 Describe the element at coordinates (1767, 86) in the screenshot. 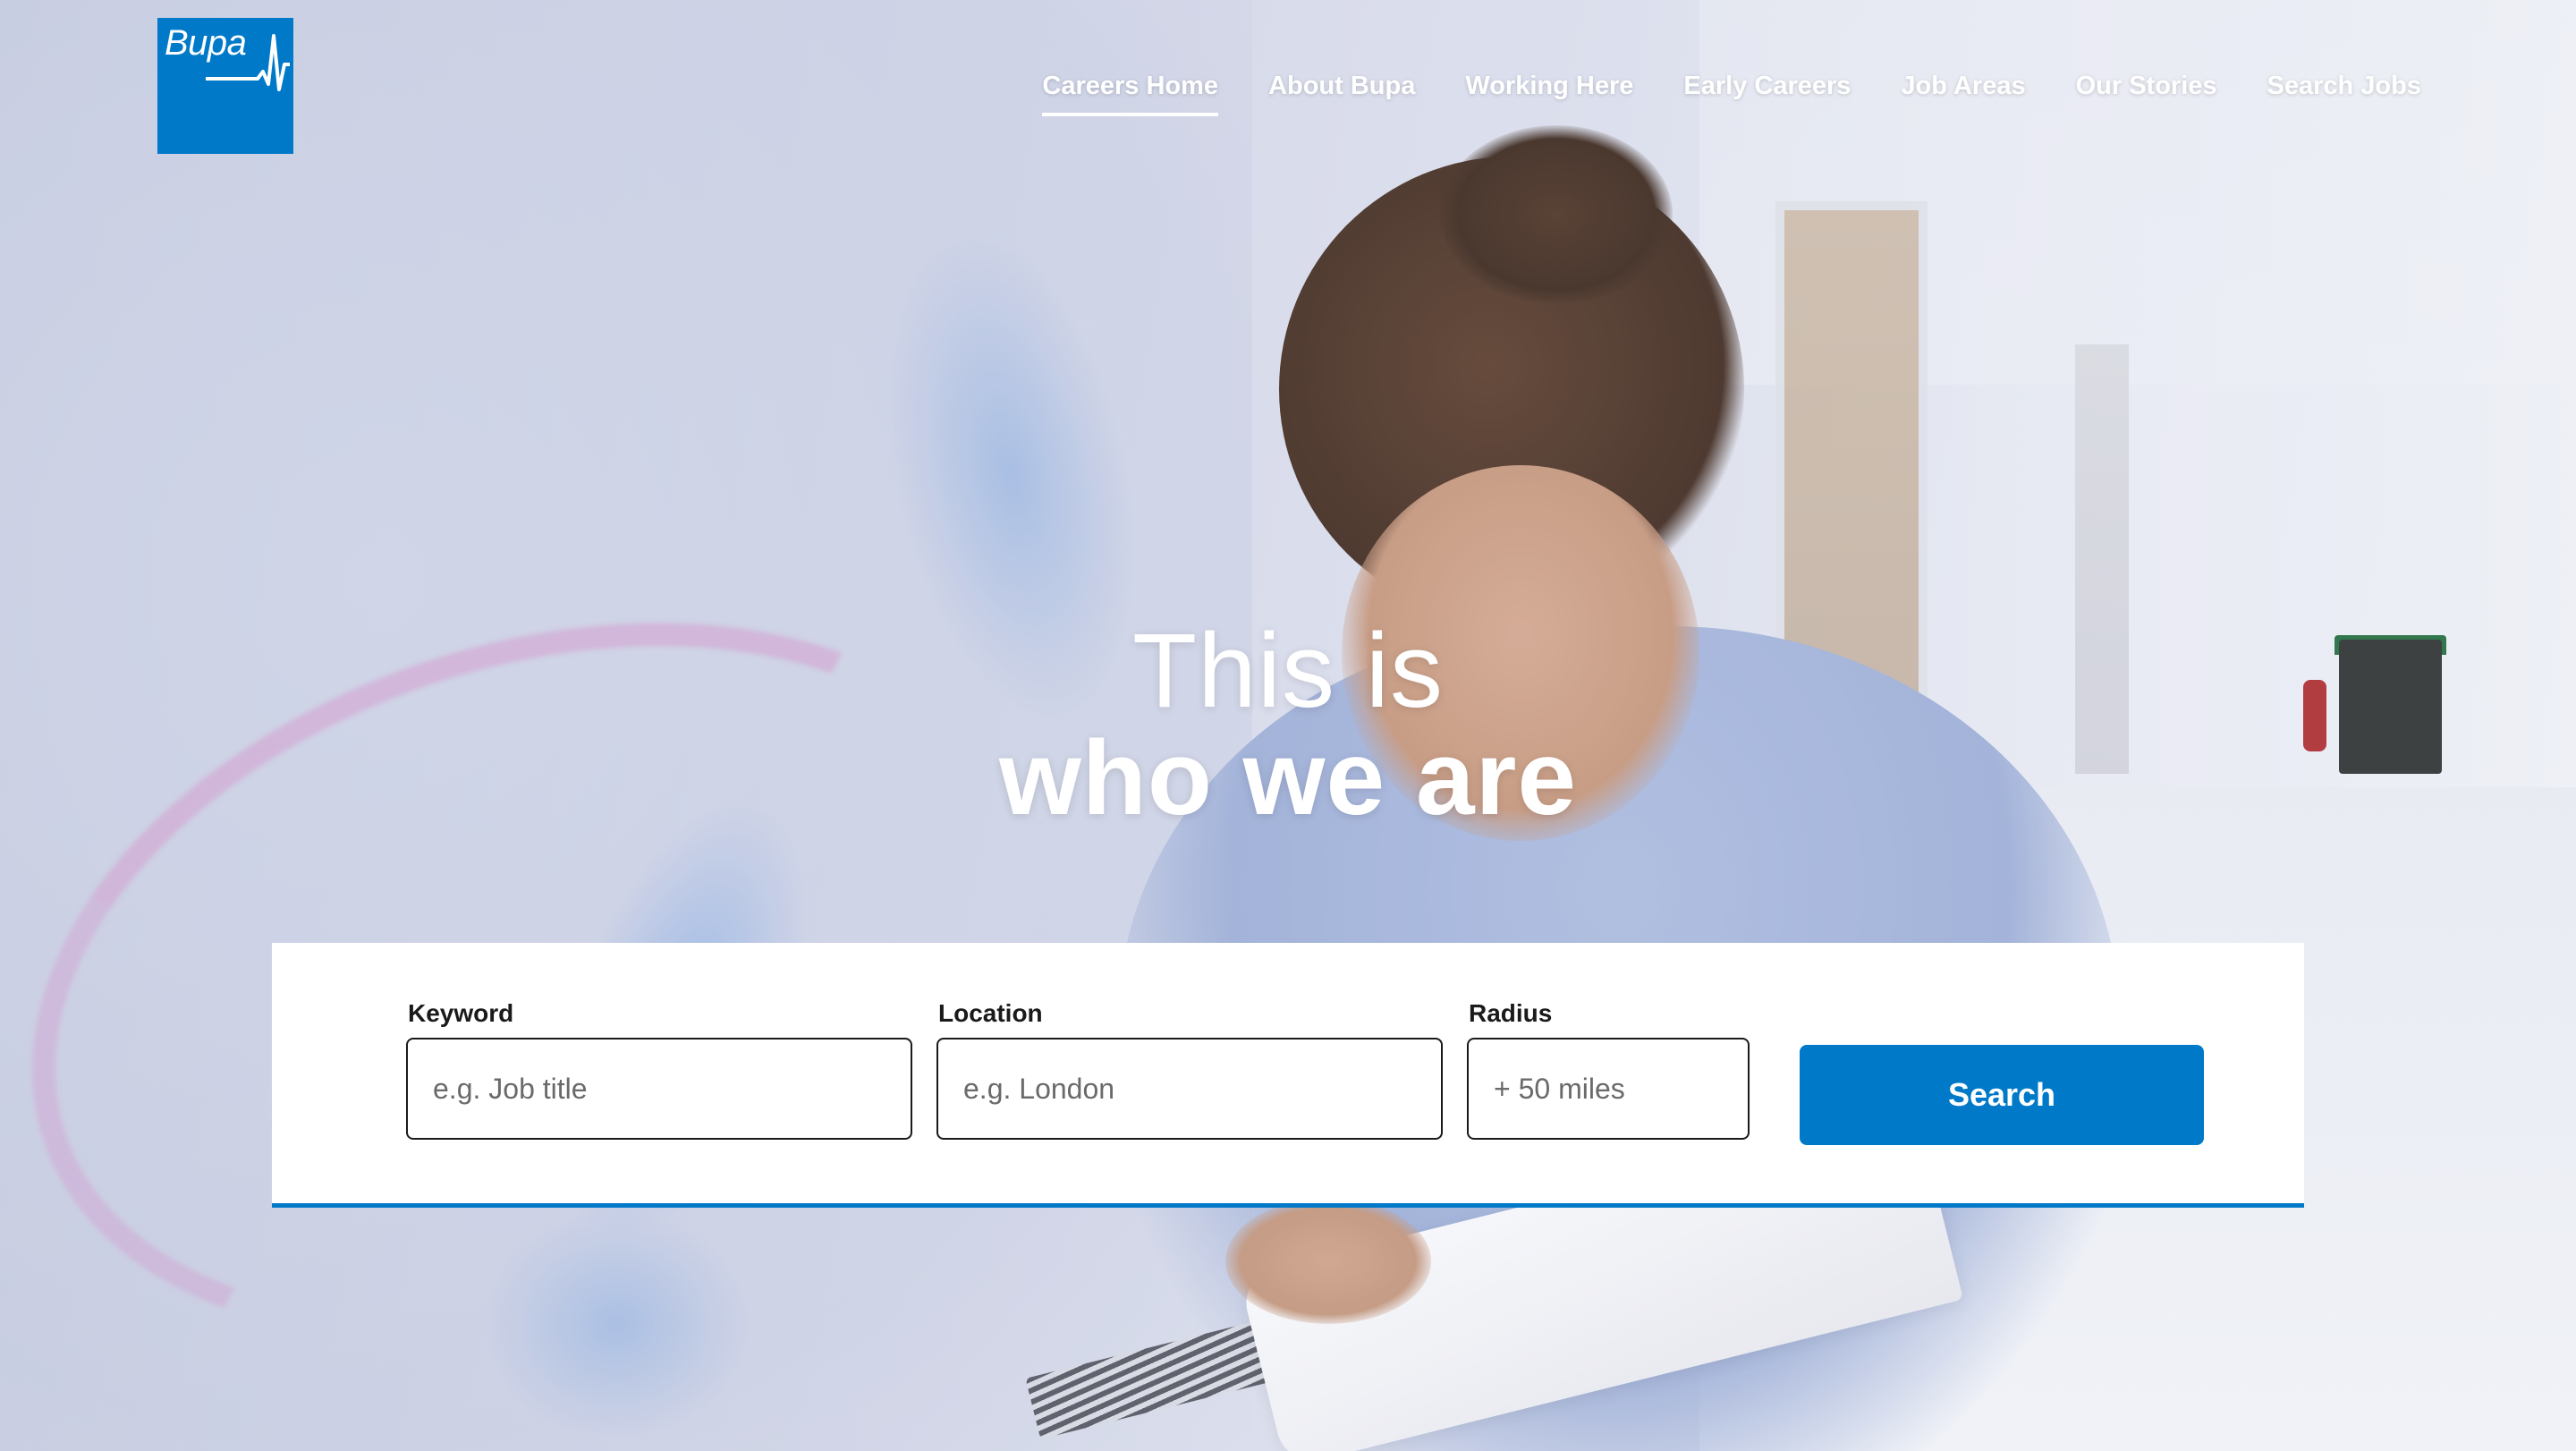

I see `nav-early-careers: Early Careers` at that location.